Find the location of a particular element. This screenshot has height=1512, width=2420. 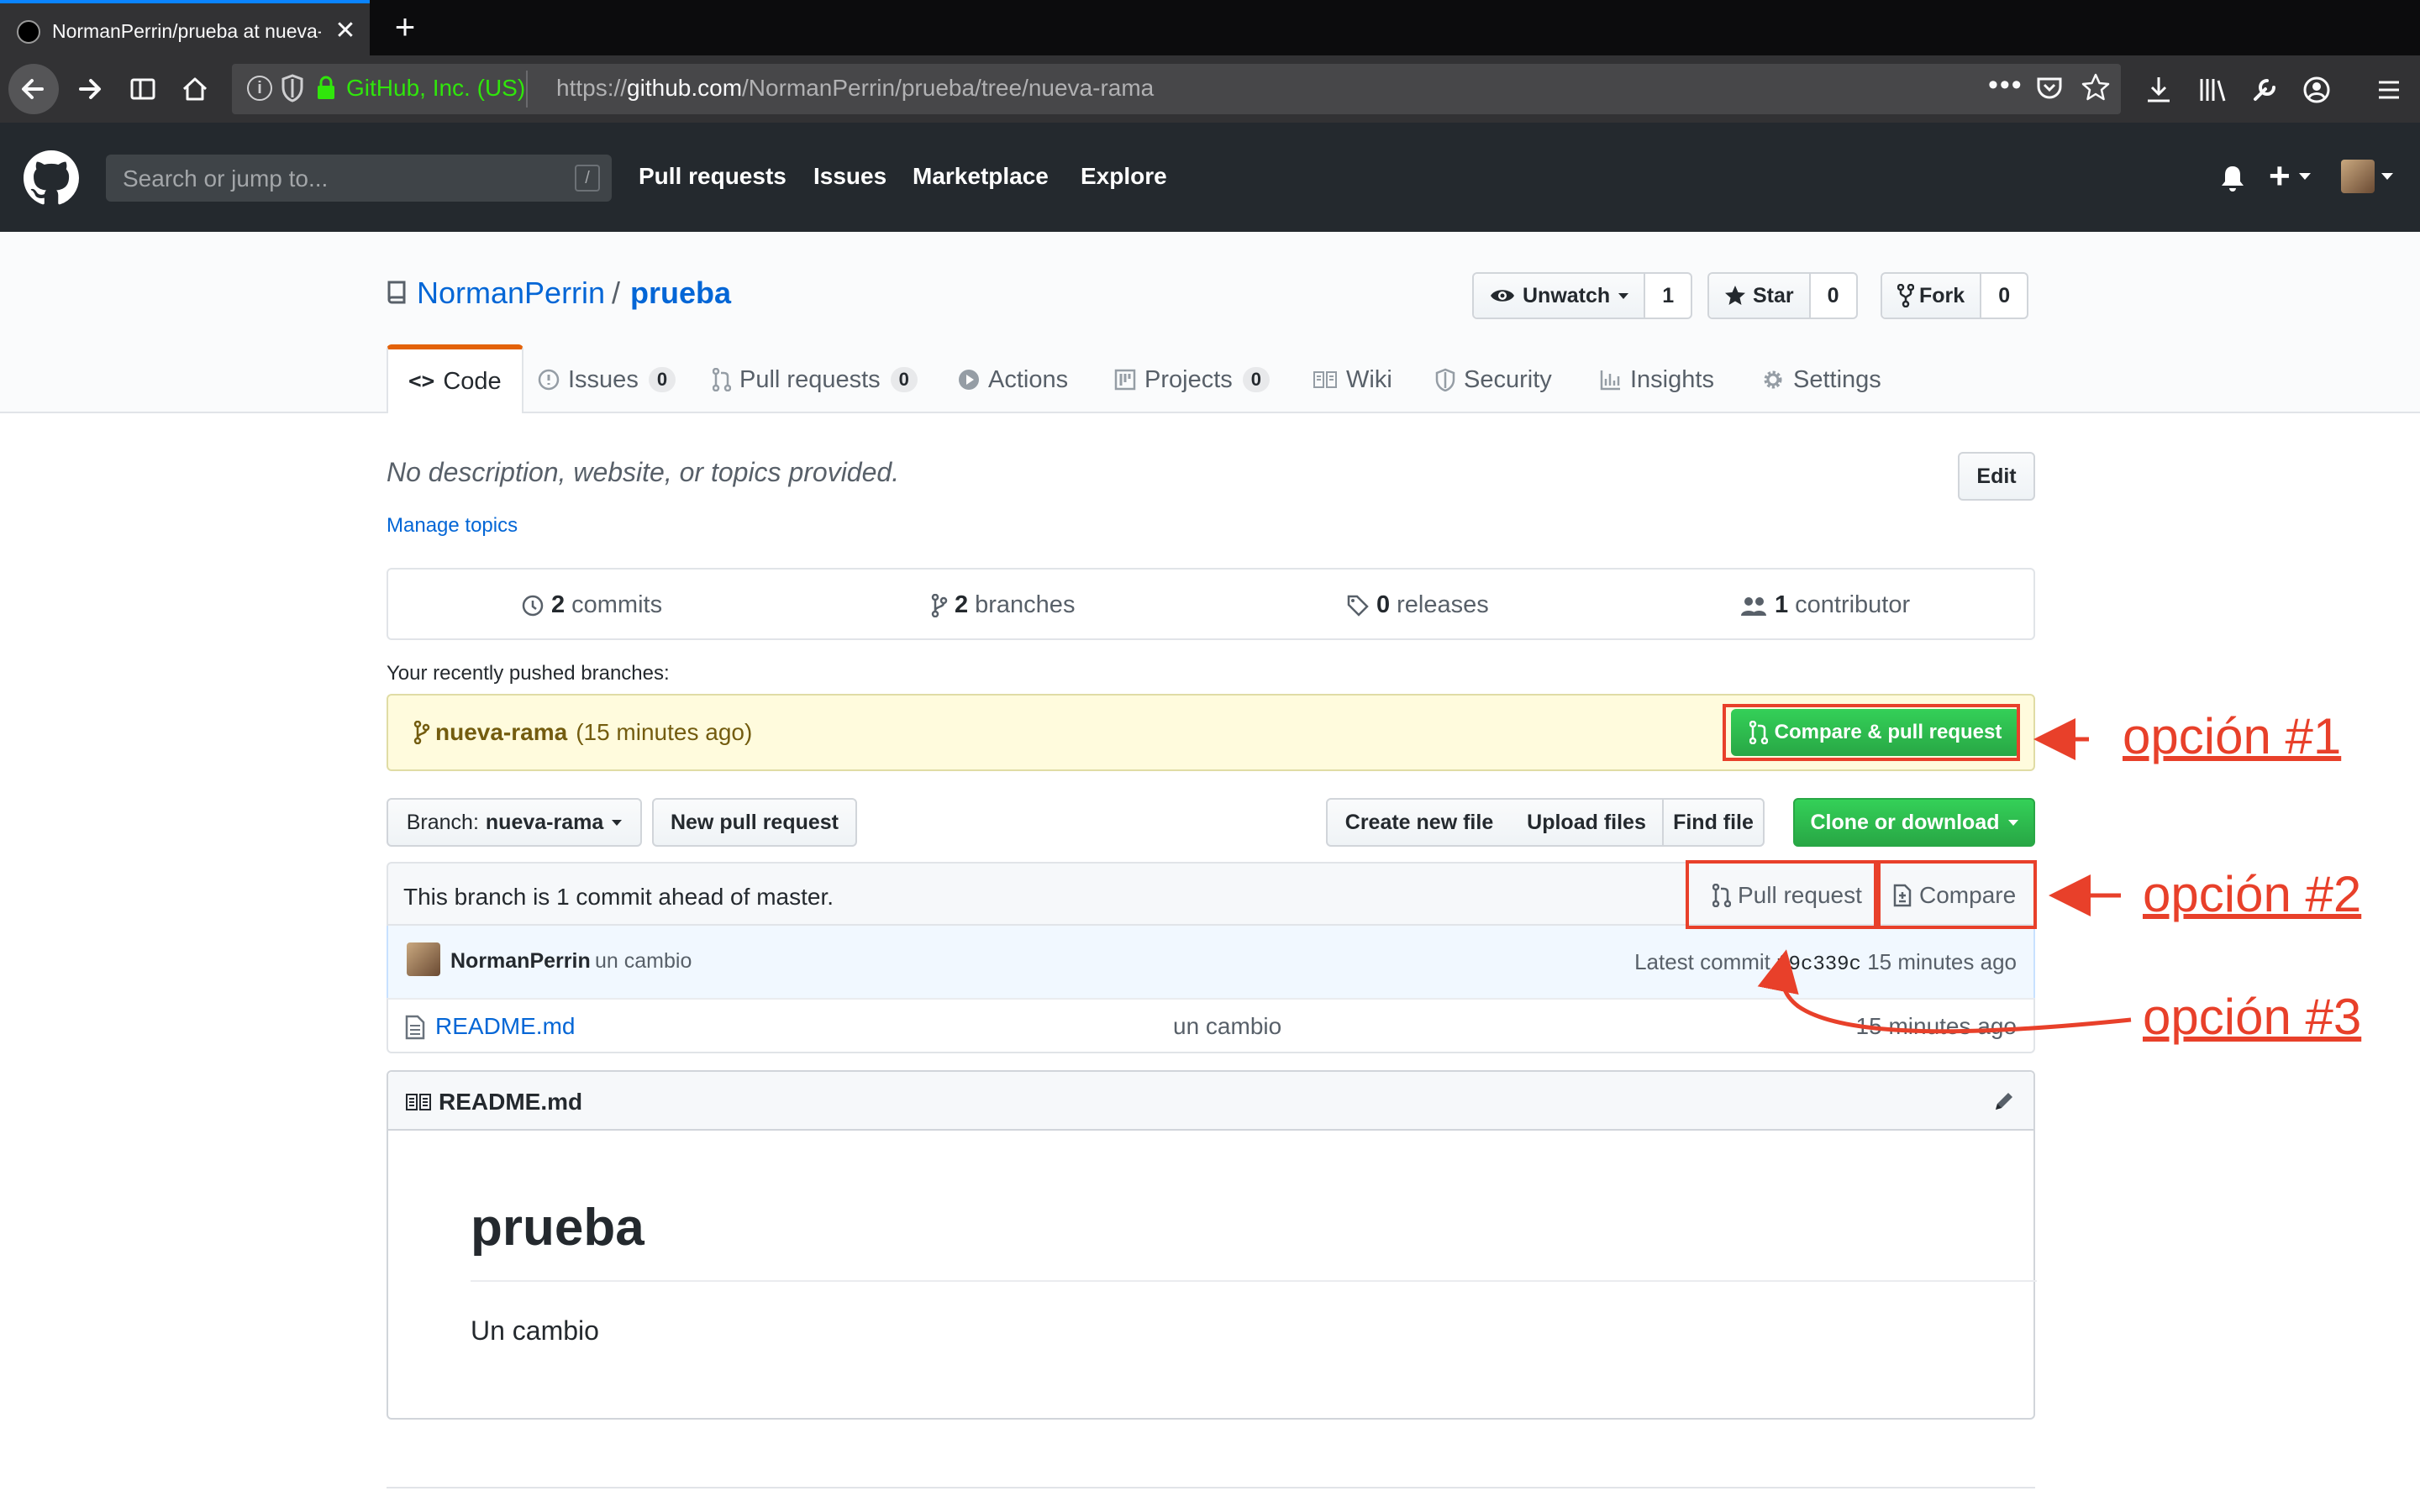

option1-label: opción #1 is located at coordinates (2232, 736).